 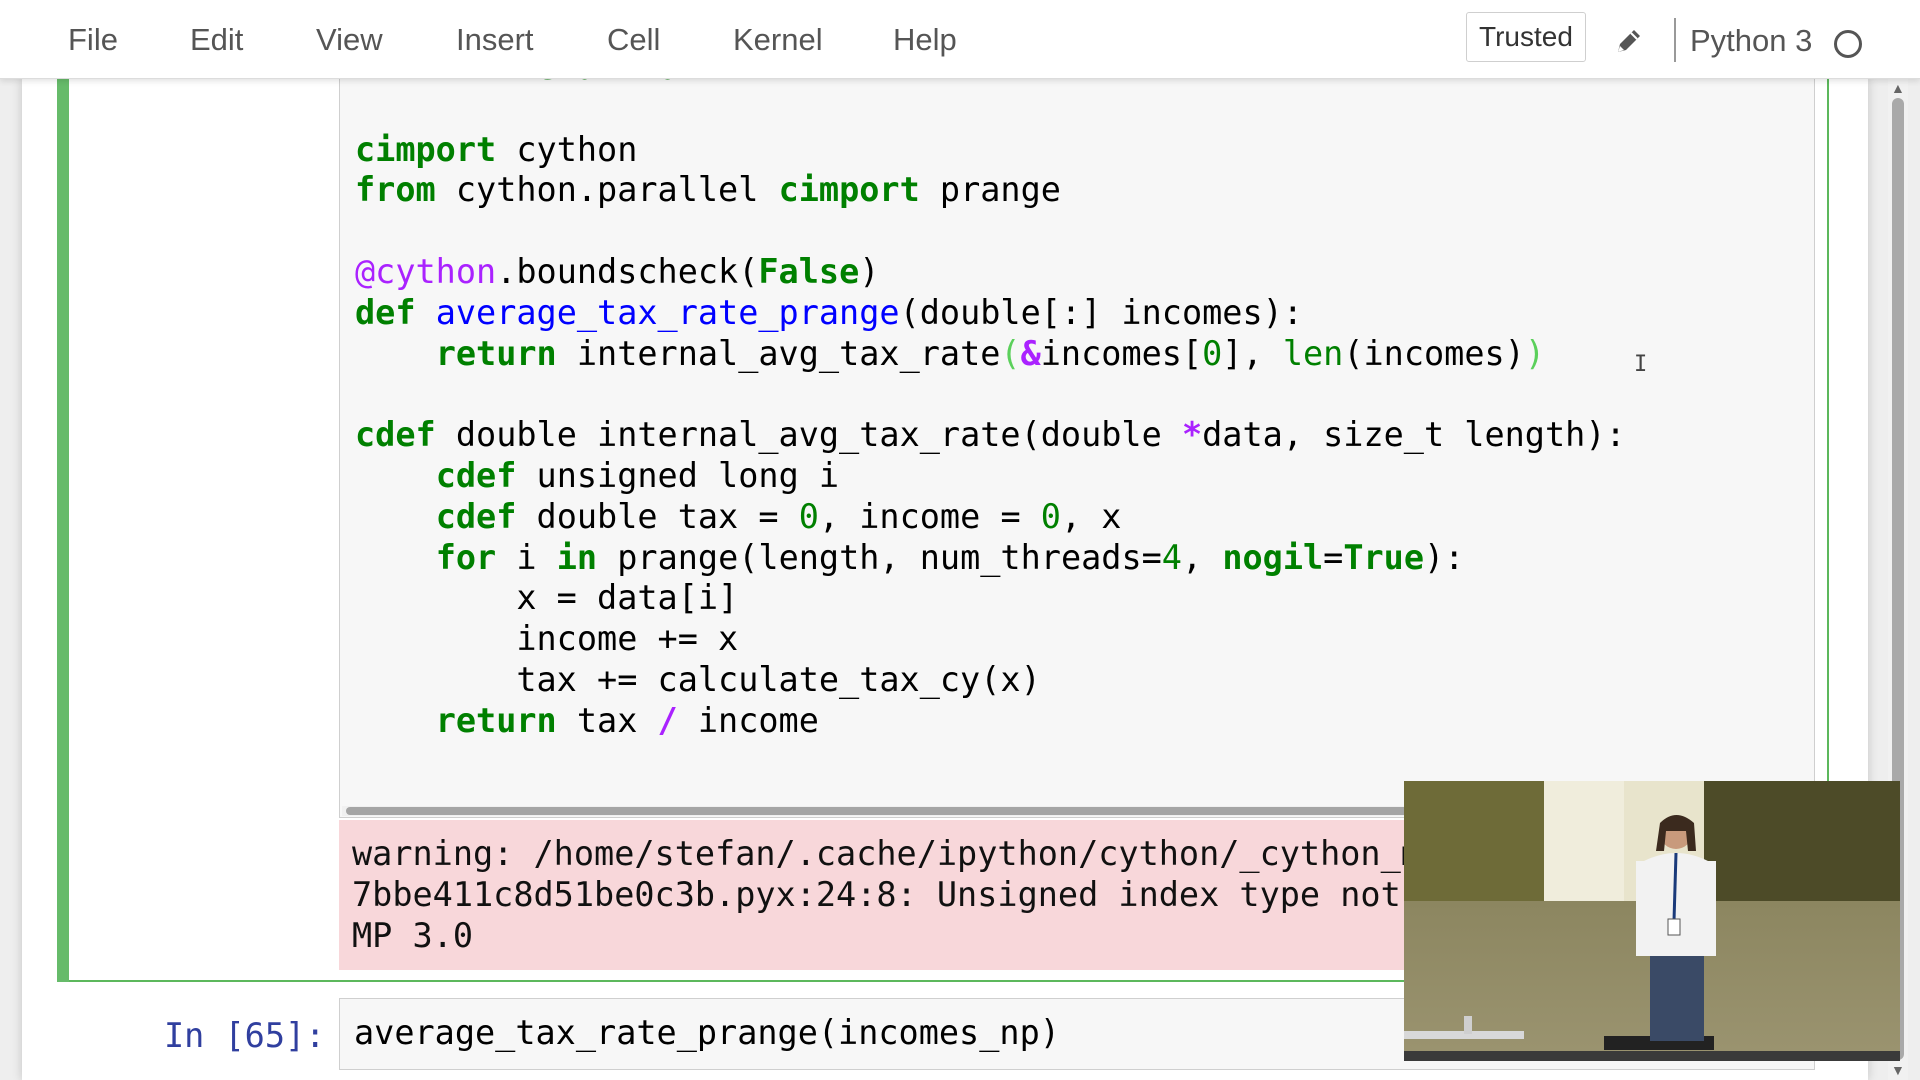 What do you see at coordinates (413, 935) in the screenshot?
I see `warning-line: MP 3.0` at bounding box center [413, 935].